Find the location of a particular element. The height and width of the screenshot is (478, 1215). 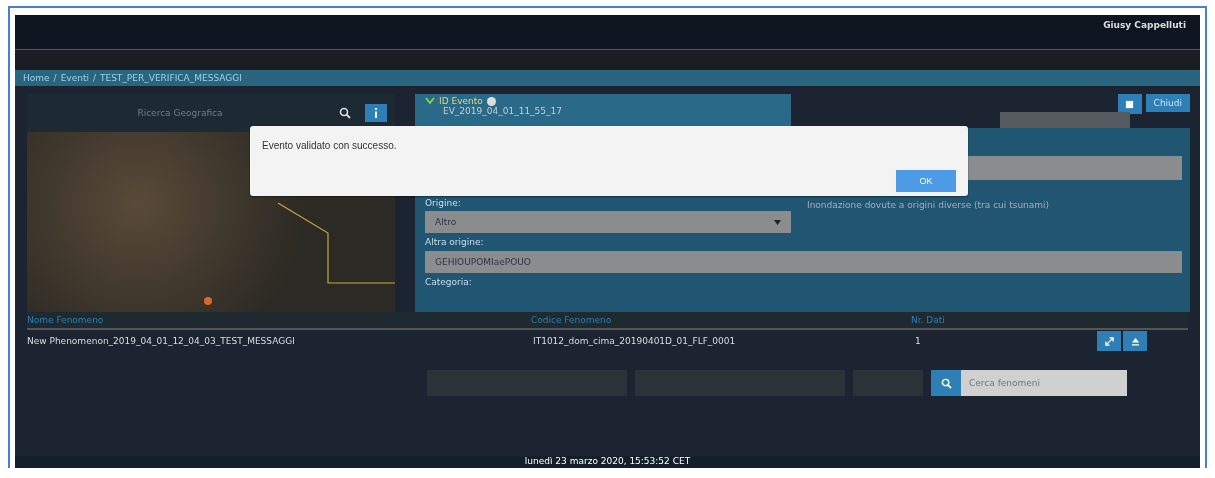

upload-icon is located at coordinates (1135, 341).